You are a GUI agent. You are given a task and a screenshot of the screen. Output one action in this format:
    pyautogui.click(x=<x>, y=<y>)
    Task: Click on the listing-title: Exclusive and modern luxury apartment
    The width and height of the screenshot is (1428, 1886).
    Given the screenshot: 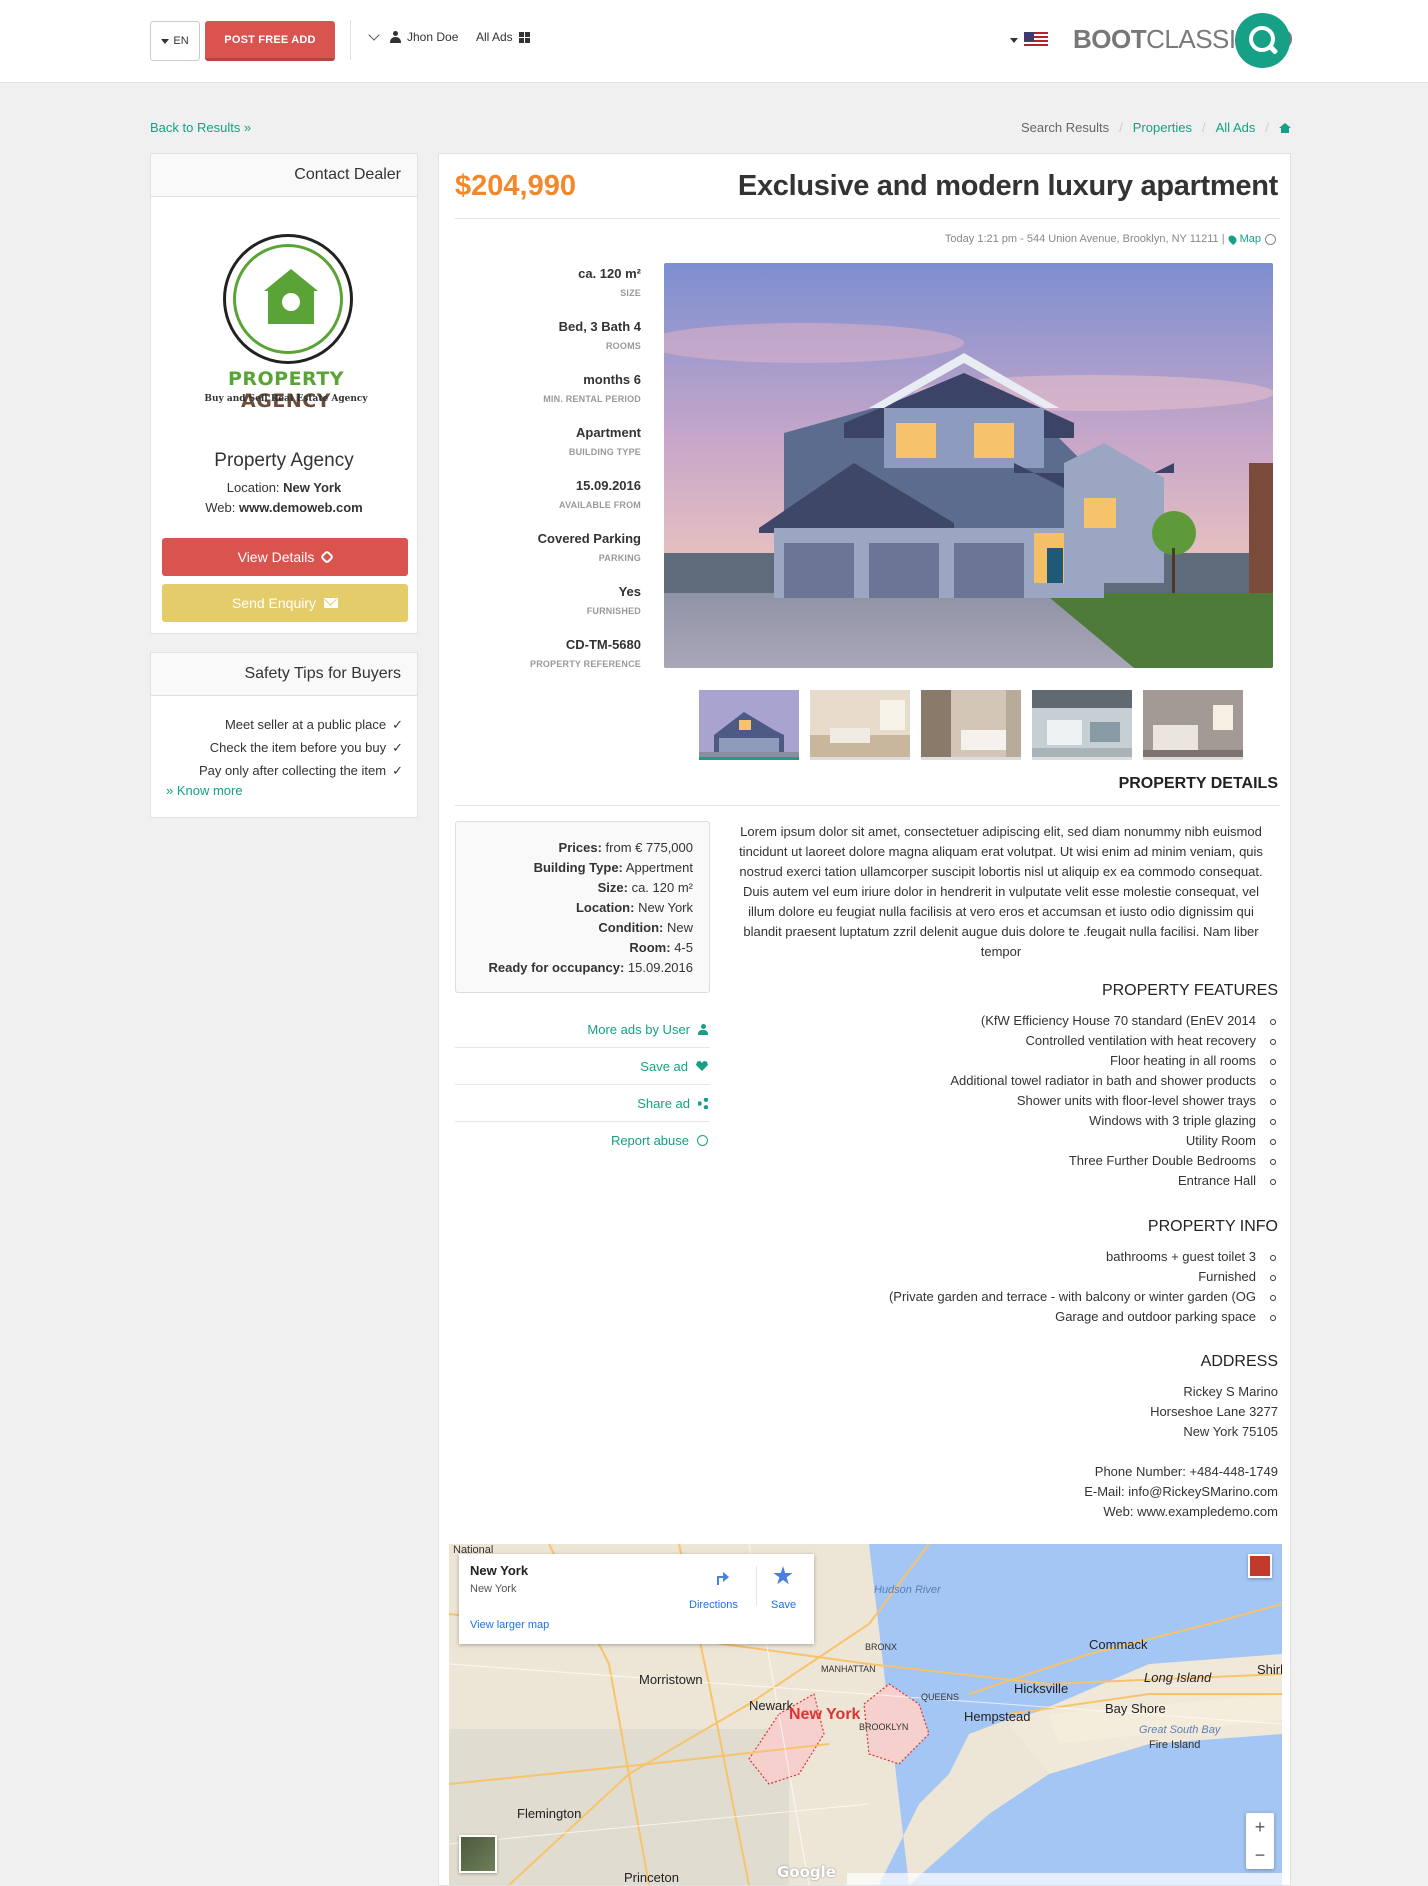 What is the action you would take?
    pyautogui.click(x=1007, y=186)
    